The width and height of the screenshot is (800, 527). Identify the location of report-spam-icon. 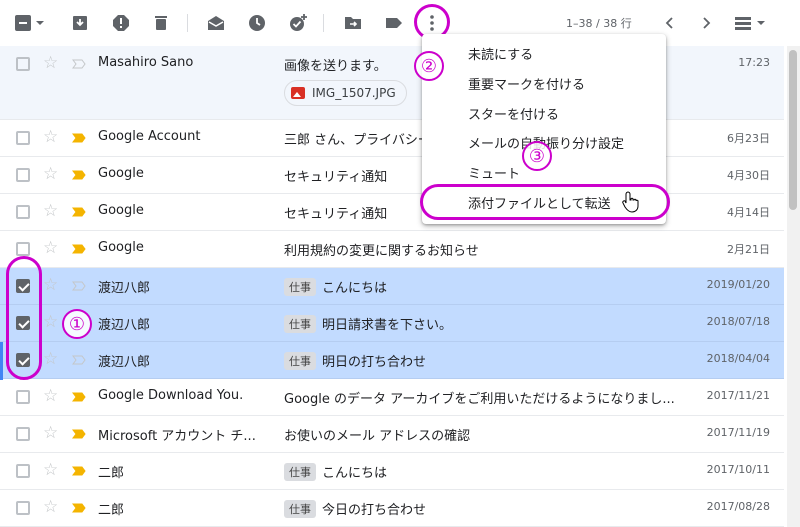
(121, 23).